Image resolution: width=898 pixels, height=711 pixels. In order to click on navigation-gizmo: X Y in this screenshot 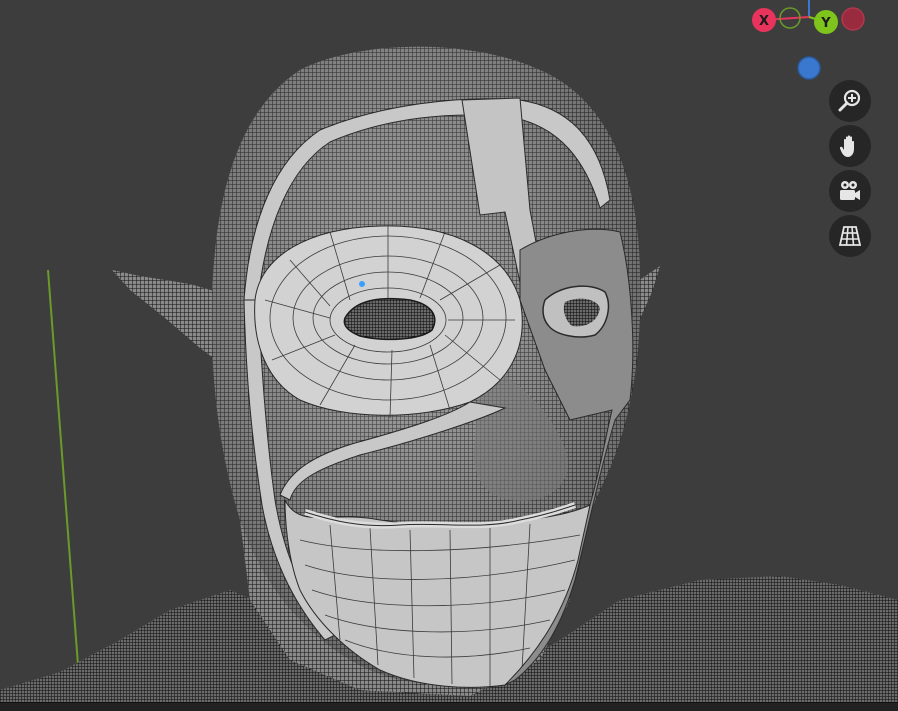, I will do `click(808, 40)`.